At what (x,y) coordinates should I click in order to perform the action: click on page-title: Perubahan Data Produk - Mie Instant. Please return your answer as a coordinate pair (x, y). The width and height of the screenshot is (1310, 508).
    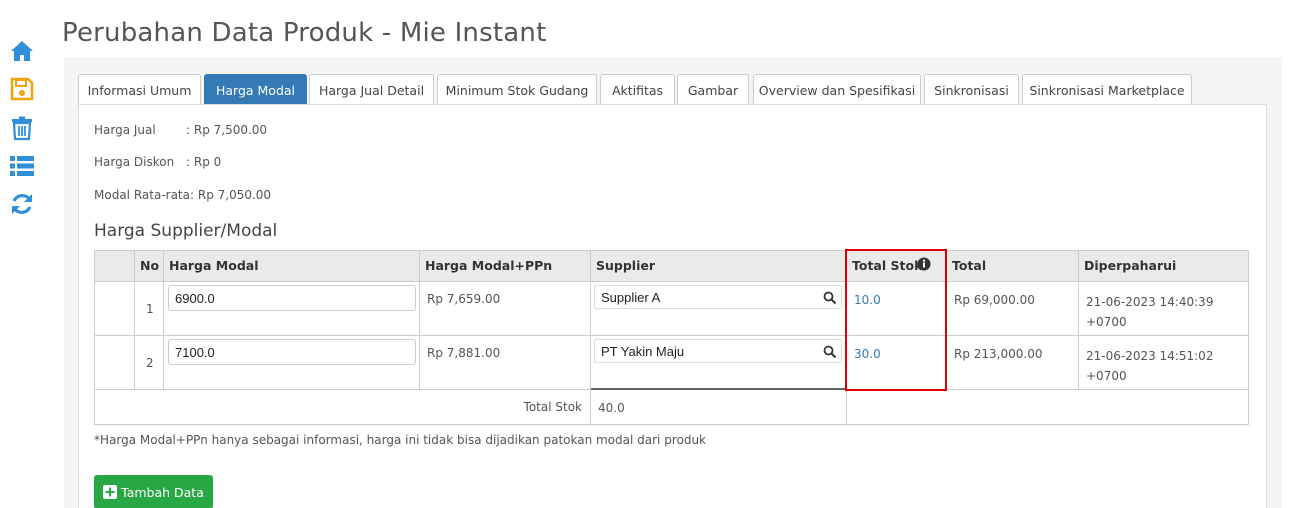
    Looking at the image, I should click on (304, 33).